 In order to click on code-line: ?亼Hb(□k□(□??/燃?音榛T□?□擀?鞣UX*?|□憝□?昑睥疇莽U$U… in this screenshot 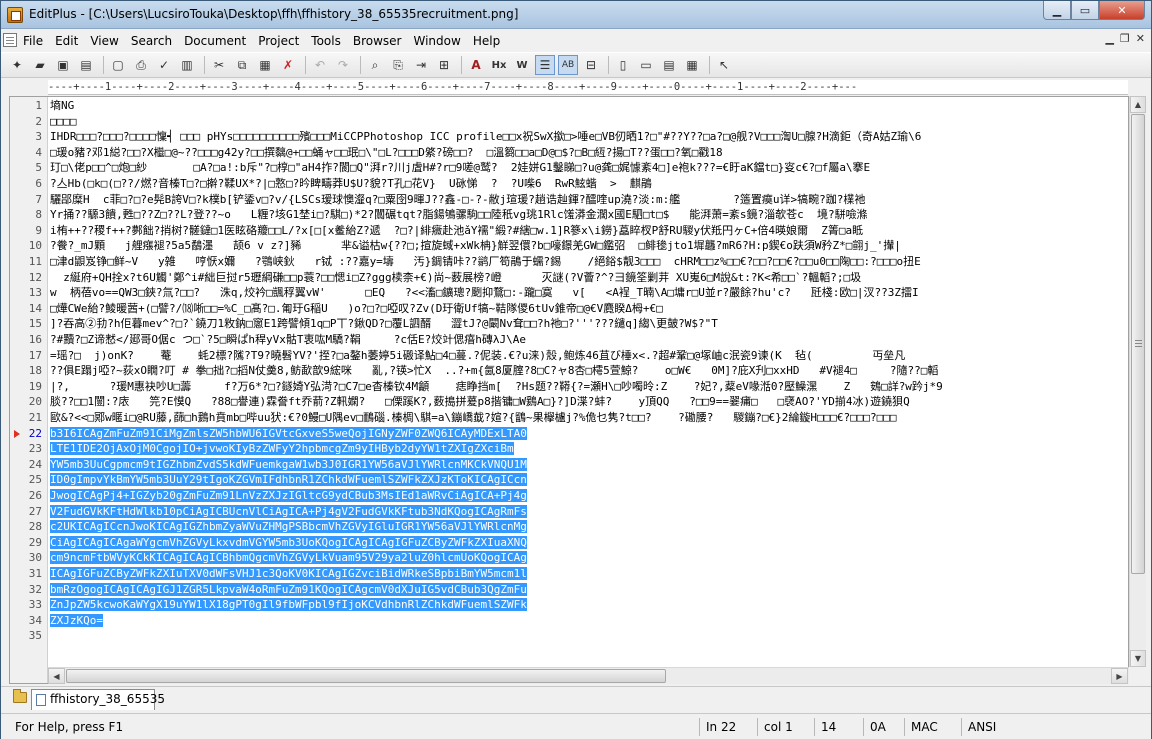, I will do `click(589, 184)`.